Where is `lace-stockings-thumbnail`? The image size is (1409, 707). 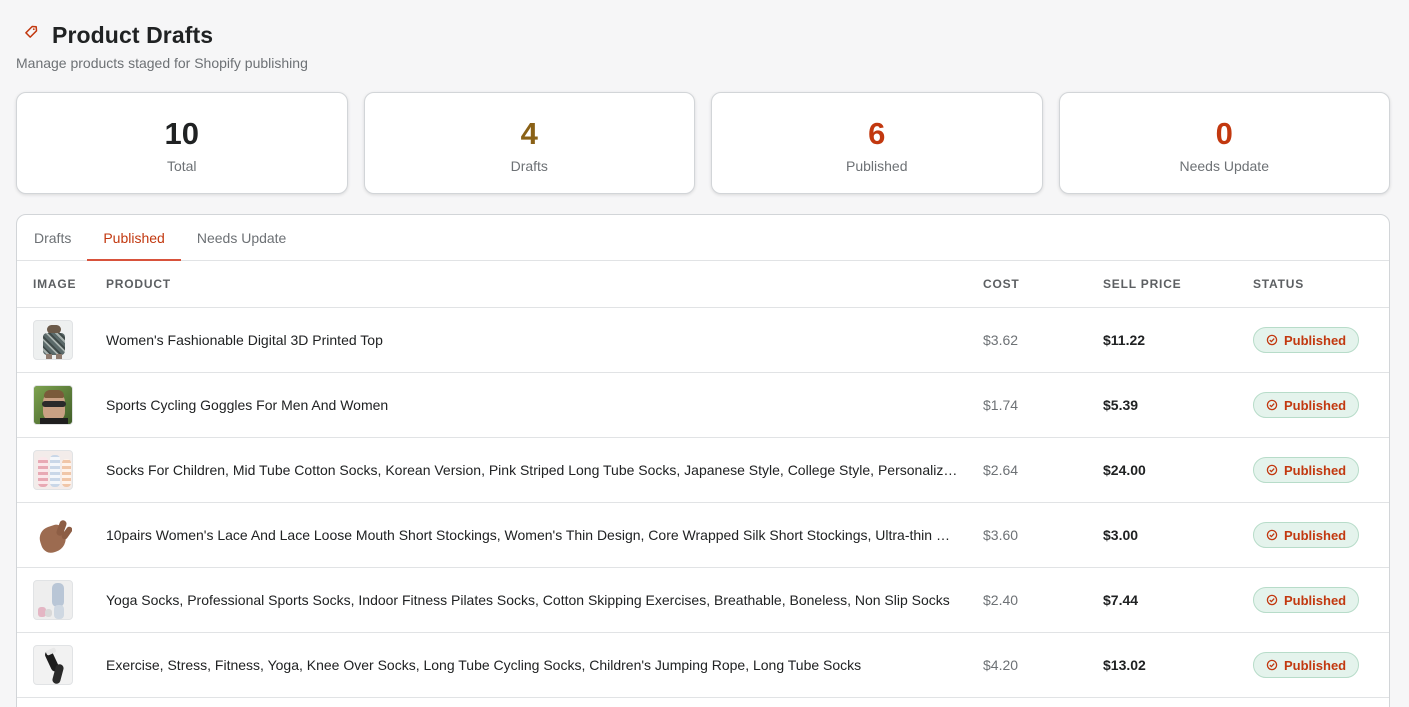 lace-stockings-thumbnail is located at coordinates (53, 535).